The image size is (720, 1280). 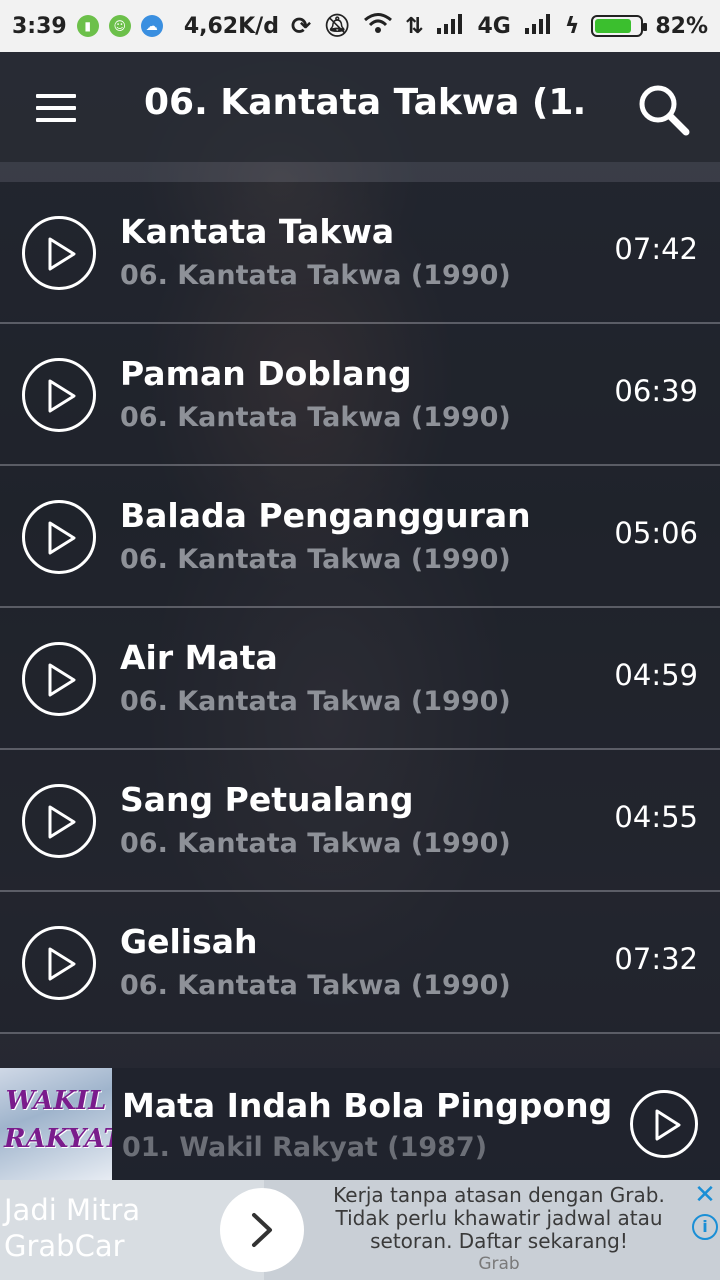 I want to click on play-button, so click(x=664, y=1124).